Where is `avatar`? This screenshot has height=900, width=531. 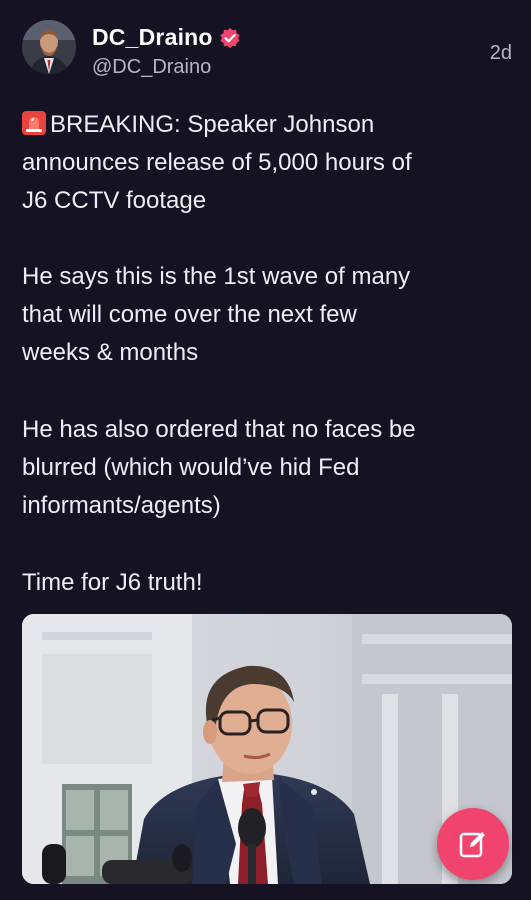 avatar is located at coordinates (49, 47).